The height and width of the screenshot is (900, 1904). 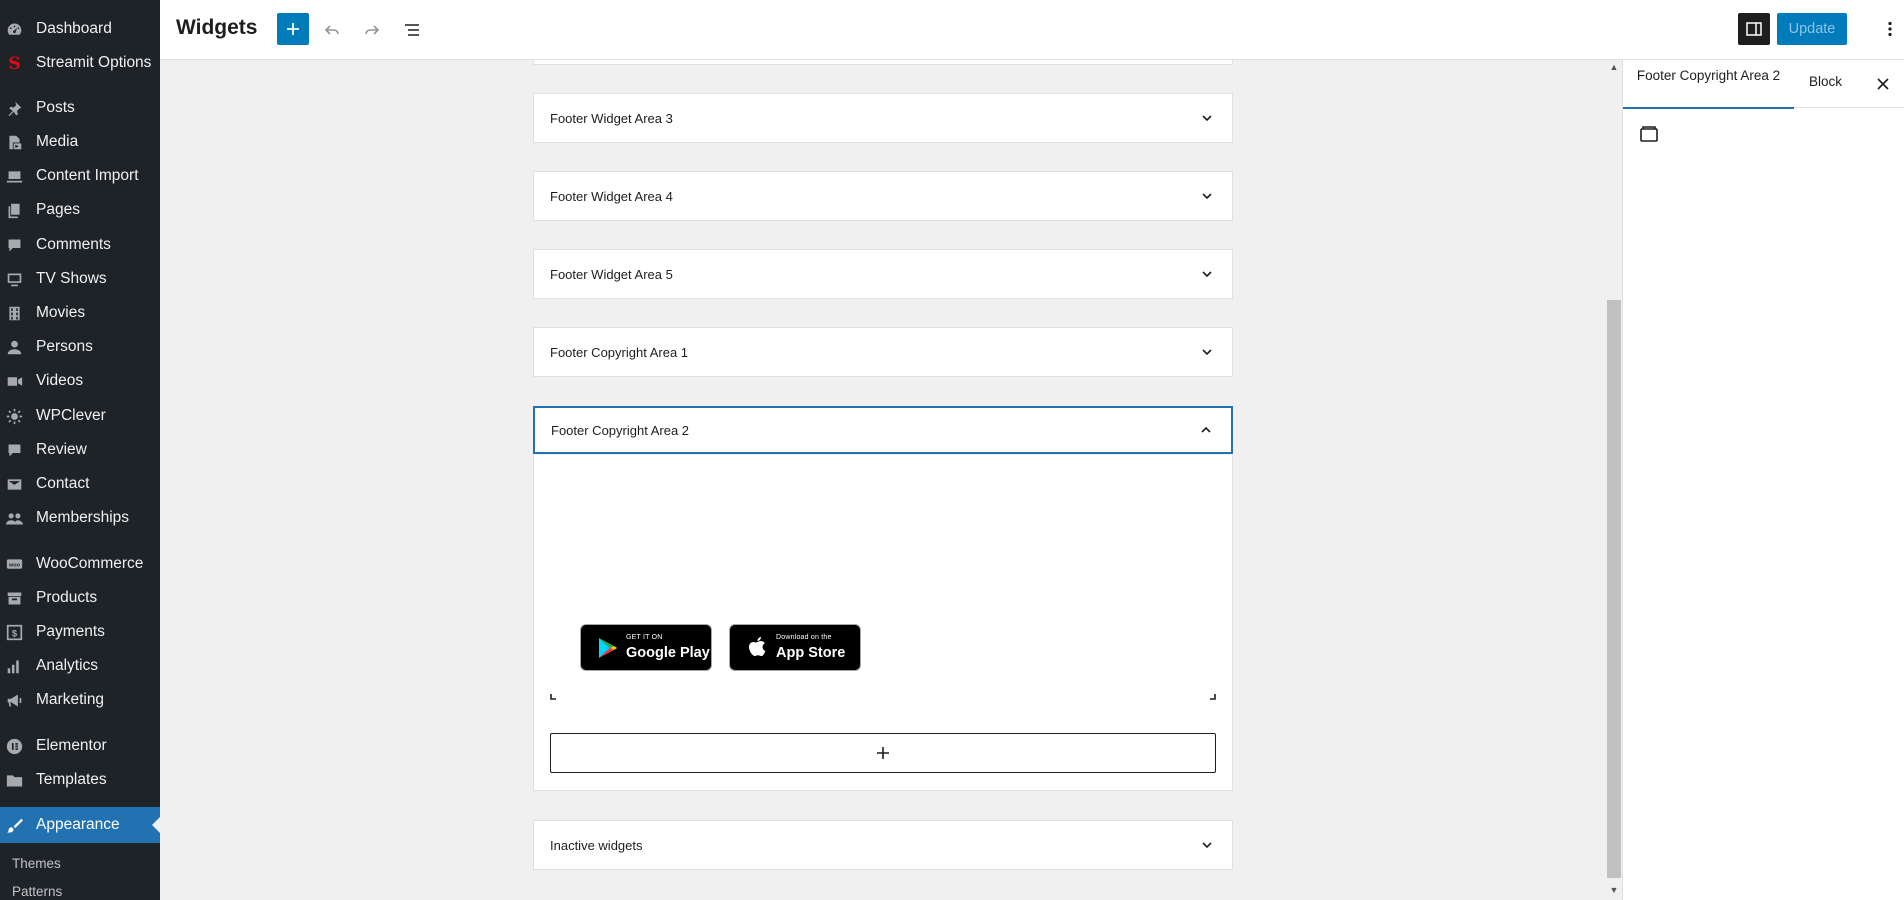 I want to click on list-view-button, so click(x=412, y=30).